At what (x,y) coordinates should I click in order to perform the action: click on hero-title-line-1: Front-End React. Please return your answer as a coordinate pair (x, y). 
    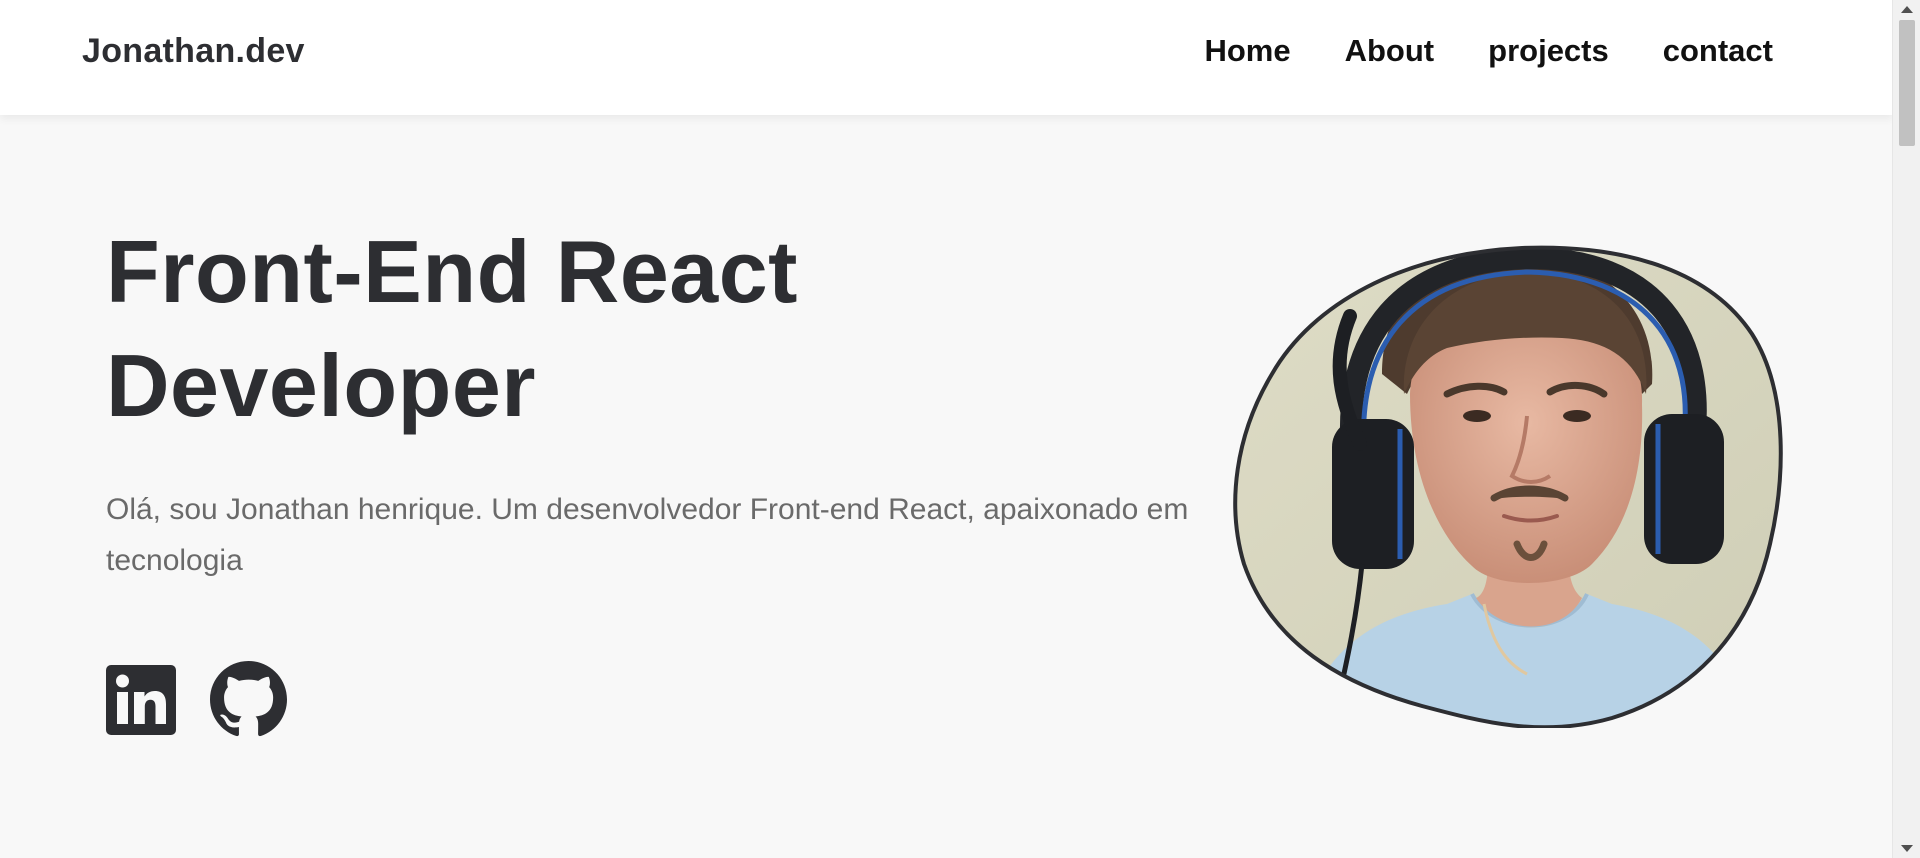
    Looking at the image, I should click on (452, 271).